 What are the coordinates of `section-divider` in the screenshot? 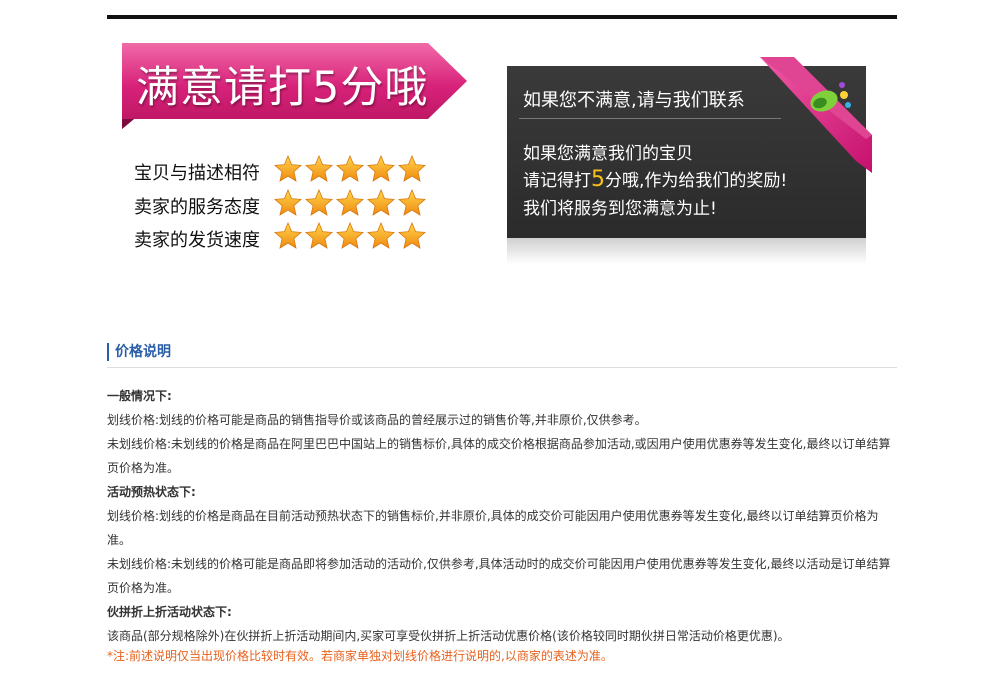 It's located at (502, 367).